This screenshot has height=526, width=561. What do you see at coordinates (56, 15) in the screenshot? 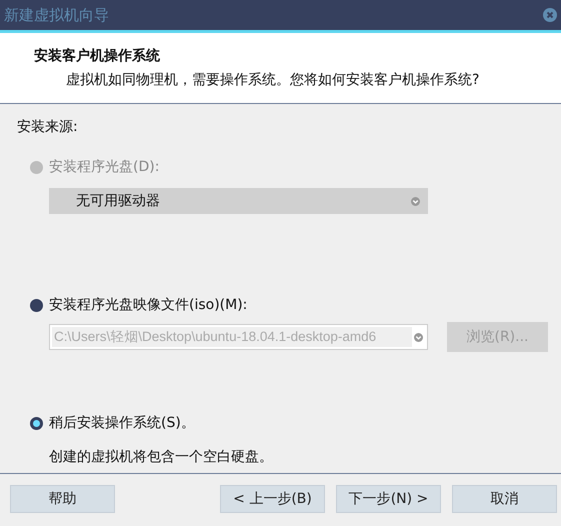
I see `window-title: 新建虚拟机向导` at bounding box center [56, 15].